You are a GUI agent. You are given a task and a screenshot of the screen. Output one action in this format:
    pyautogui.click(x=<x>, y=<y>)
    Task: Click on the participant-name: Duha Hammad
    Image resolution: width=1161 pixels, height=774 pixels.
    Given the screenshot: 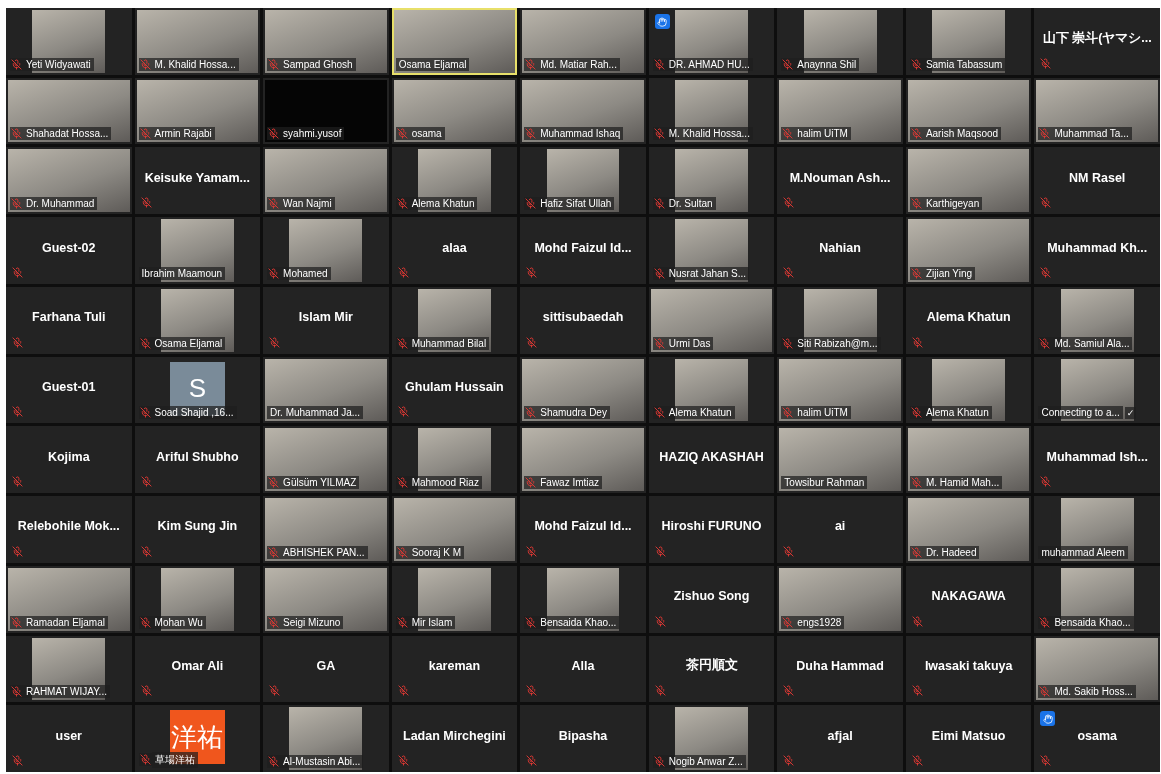 What is the action you would take?
    pyautogui.click(x=840, y=665)
    